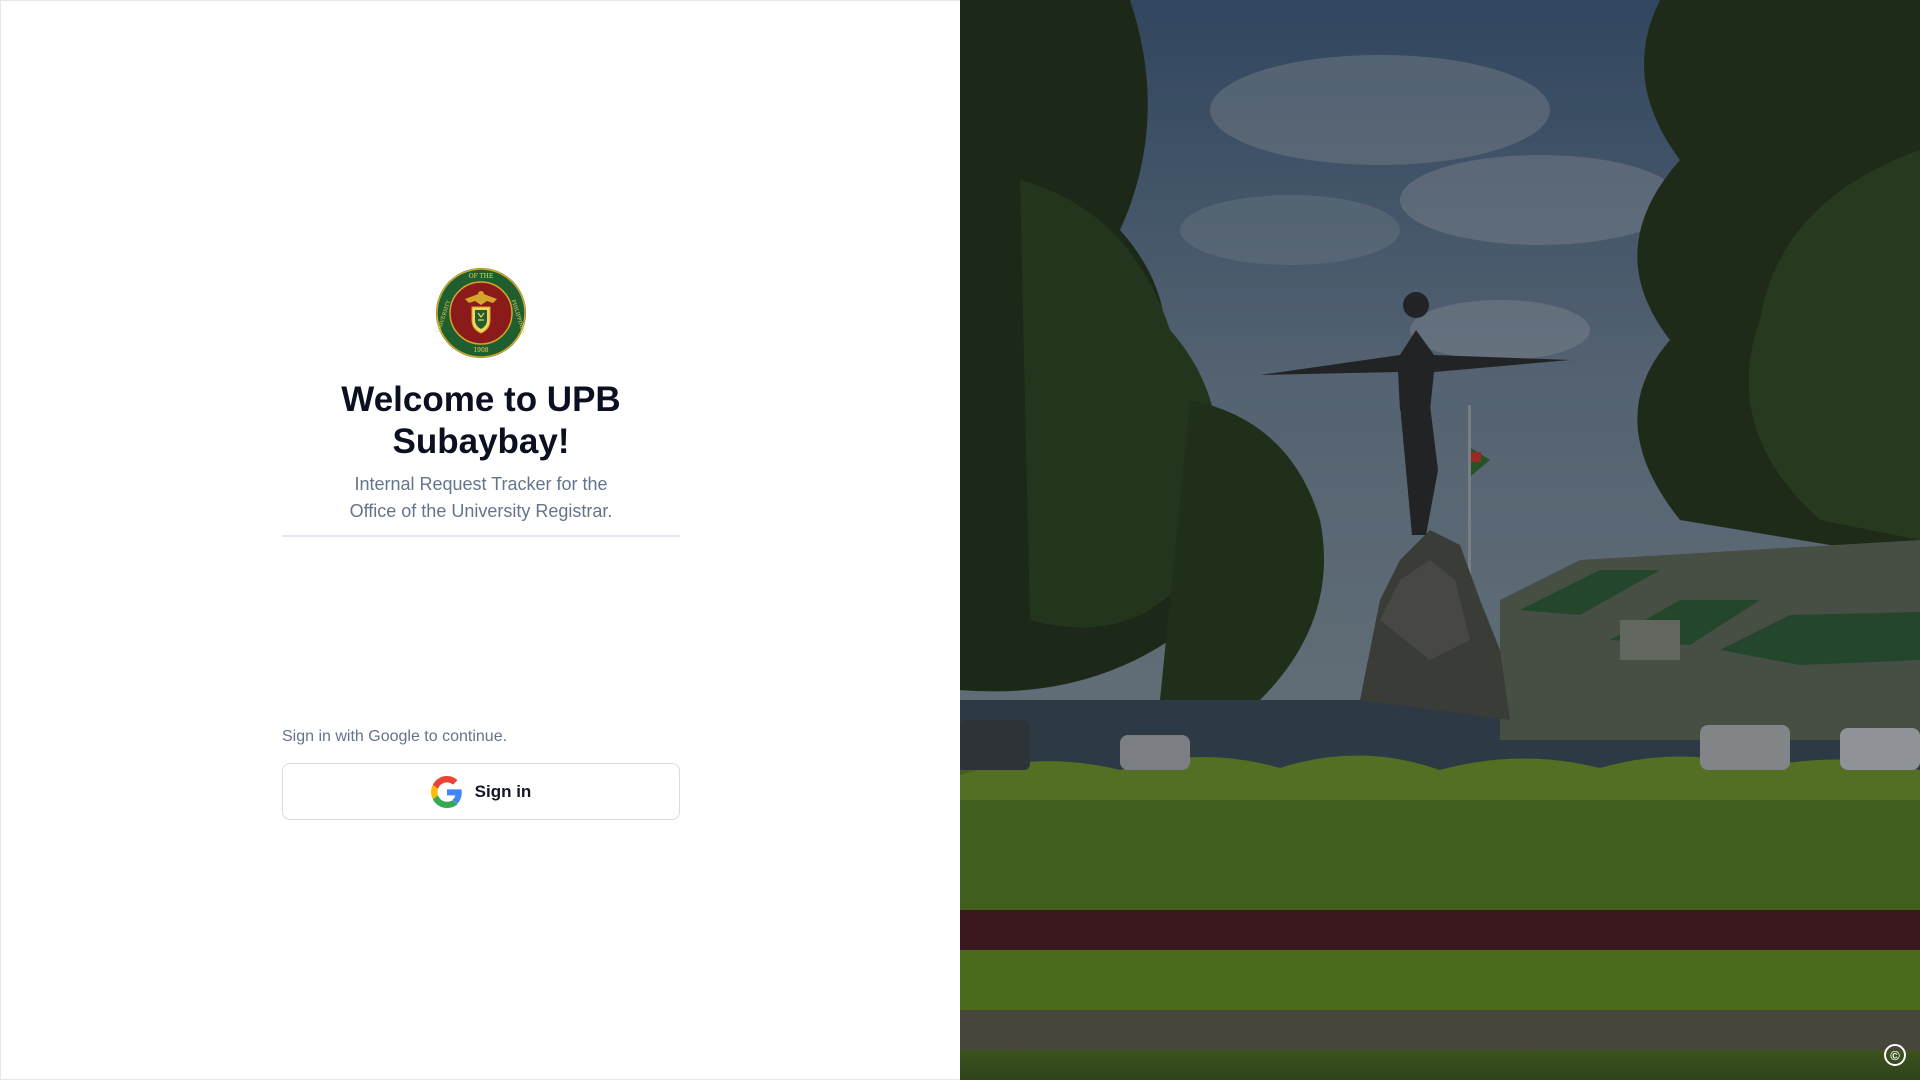 This screenshot has width=1920, height=1080. What do you see at coordinates (480, 350) in the screenshot?
I see `seal-text-year: 1908` at bounding box center [480, 350].